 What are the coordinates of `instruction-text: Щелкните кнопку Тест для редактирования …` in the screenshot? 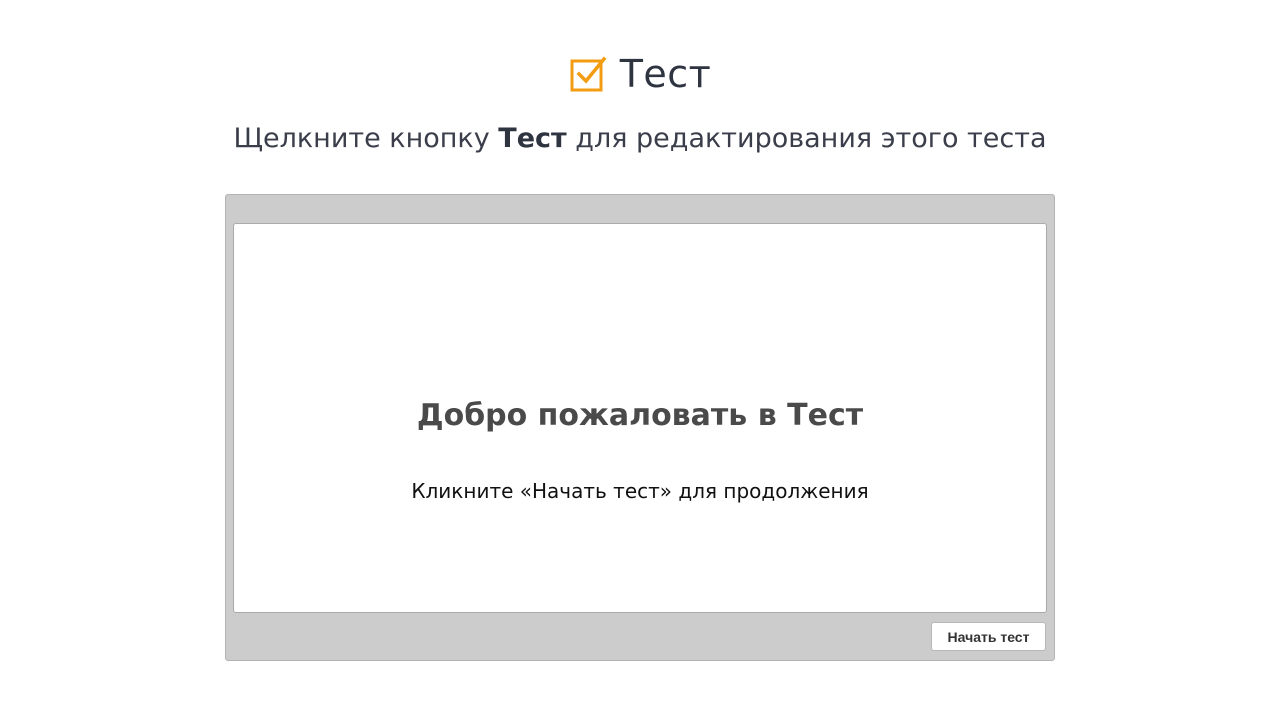 It's located at (640, 139).